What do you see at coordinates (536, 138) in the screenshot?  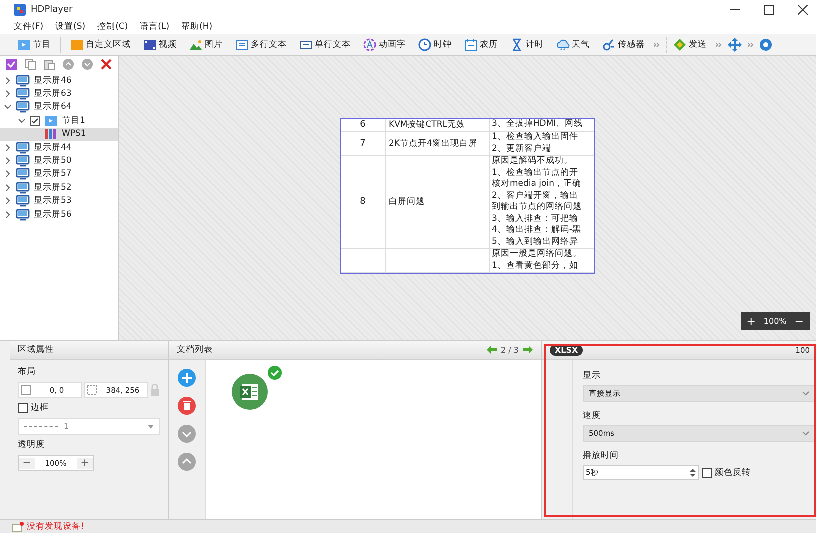 I see `cell-text-line: 1、检查输入输出固件` at bounding box center [536, 138].